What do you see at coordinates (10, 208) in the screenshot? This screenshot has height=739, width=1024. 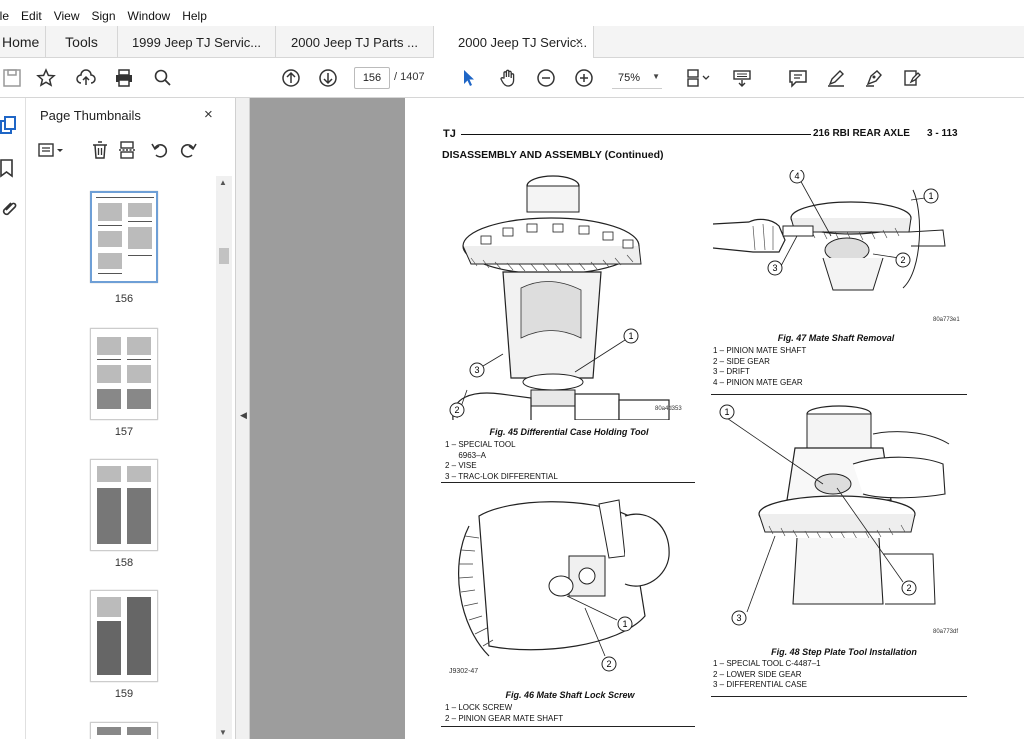 I see `attachments-icon` at bounding box center [10, 208].